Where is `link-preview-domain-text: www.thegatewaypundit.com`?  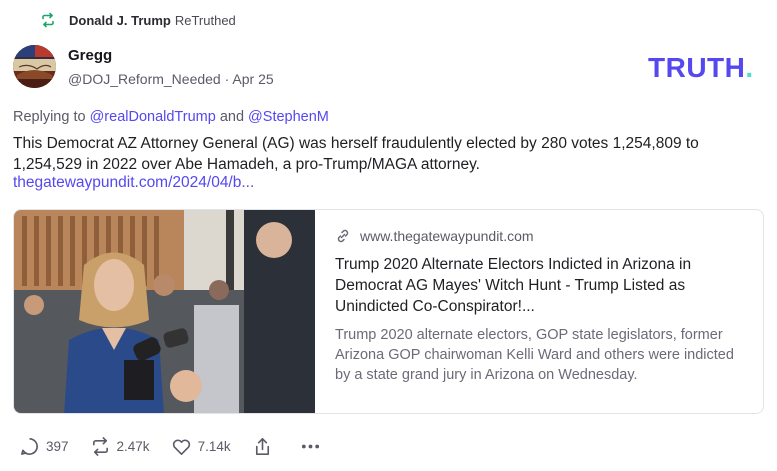 link-preview-domain-text: www.thegatewaypundit.com is located at coordinates (447, 236).